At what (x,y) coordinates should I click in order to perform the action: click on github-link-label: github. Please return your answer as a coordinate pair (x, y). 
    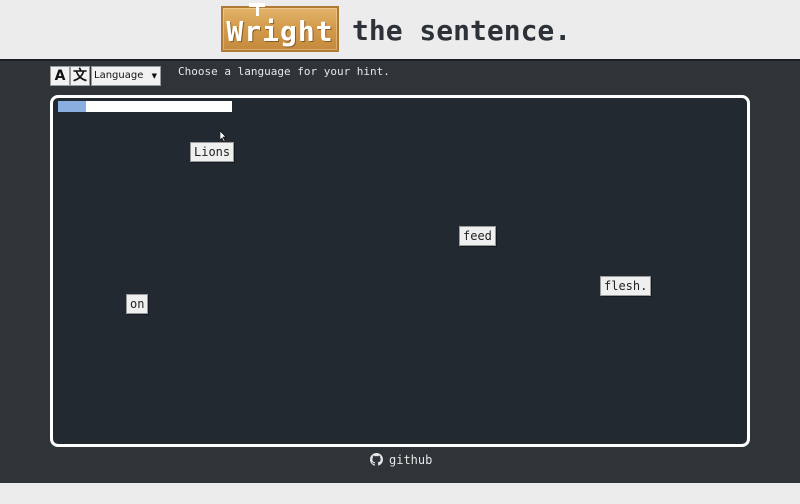
    Looking at the image, I should click on (411, 460).